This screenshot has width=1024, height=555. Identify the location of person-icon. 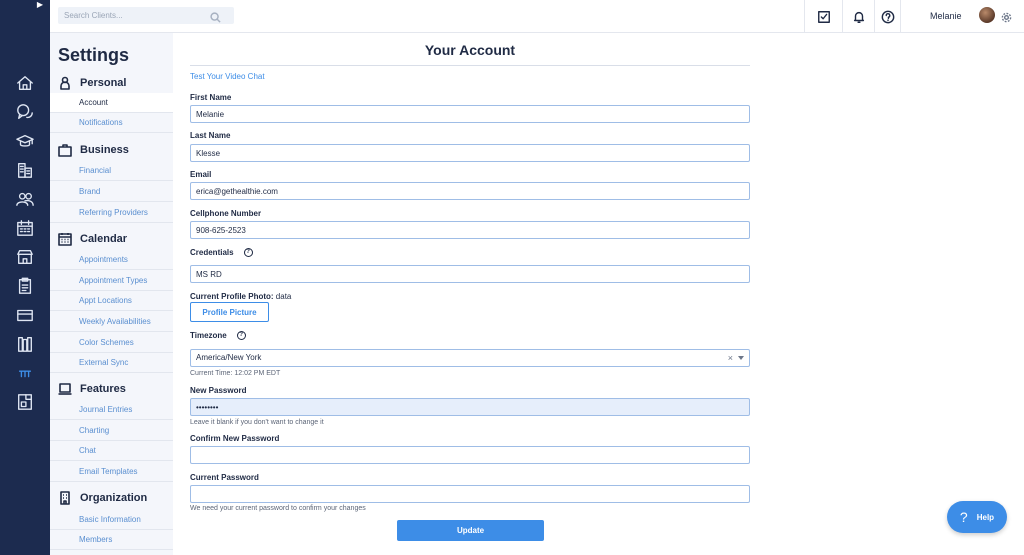
(65, 83).